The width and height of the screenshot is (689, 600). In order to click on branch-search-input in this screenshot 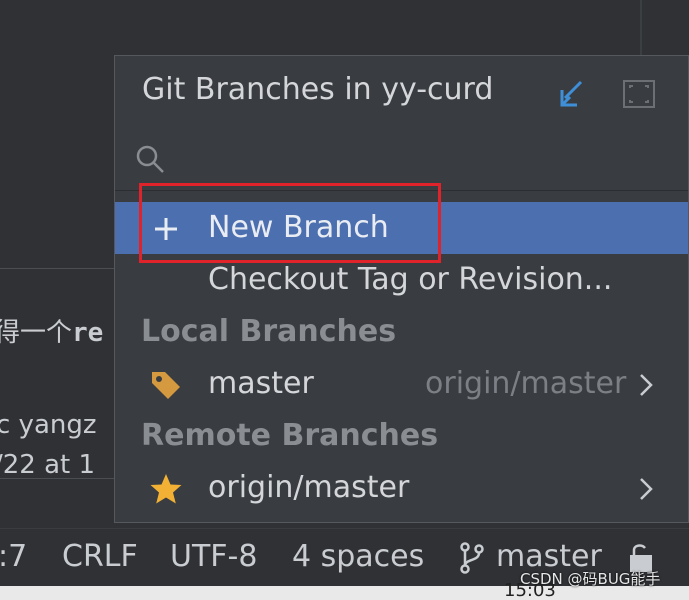, I will do `click(424, 160)`.